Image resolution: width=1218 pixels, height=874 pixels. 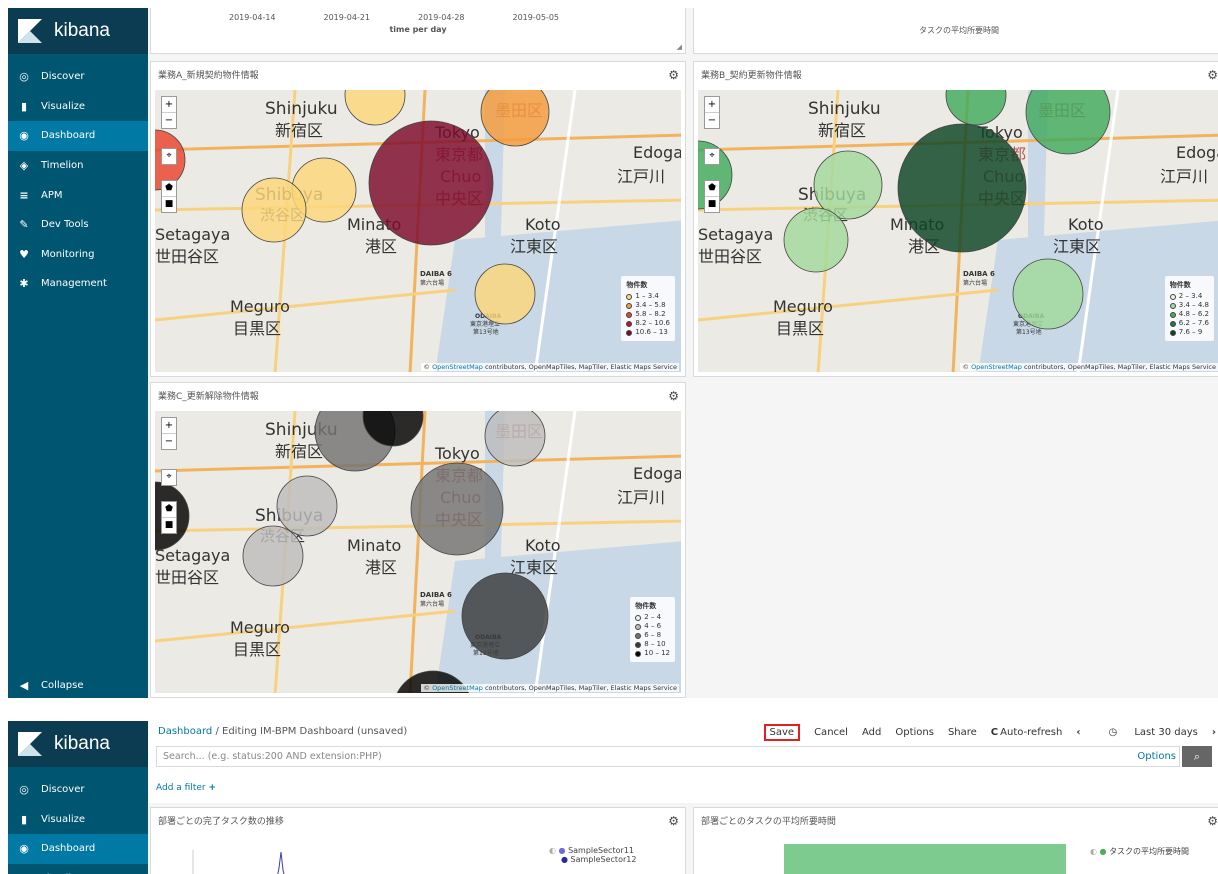 I want to click on sidebar-item-label: Dashboard, so click(x=68, y=136).